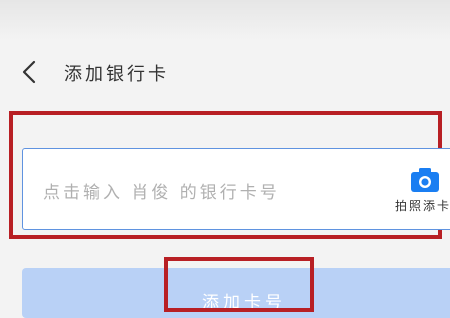 This screenshot has height=318, width=450. I want to click on chevron-left-icon, so click(31, 72).